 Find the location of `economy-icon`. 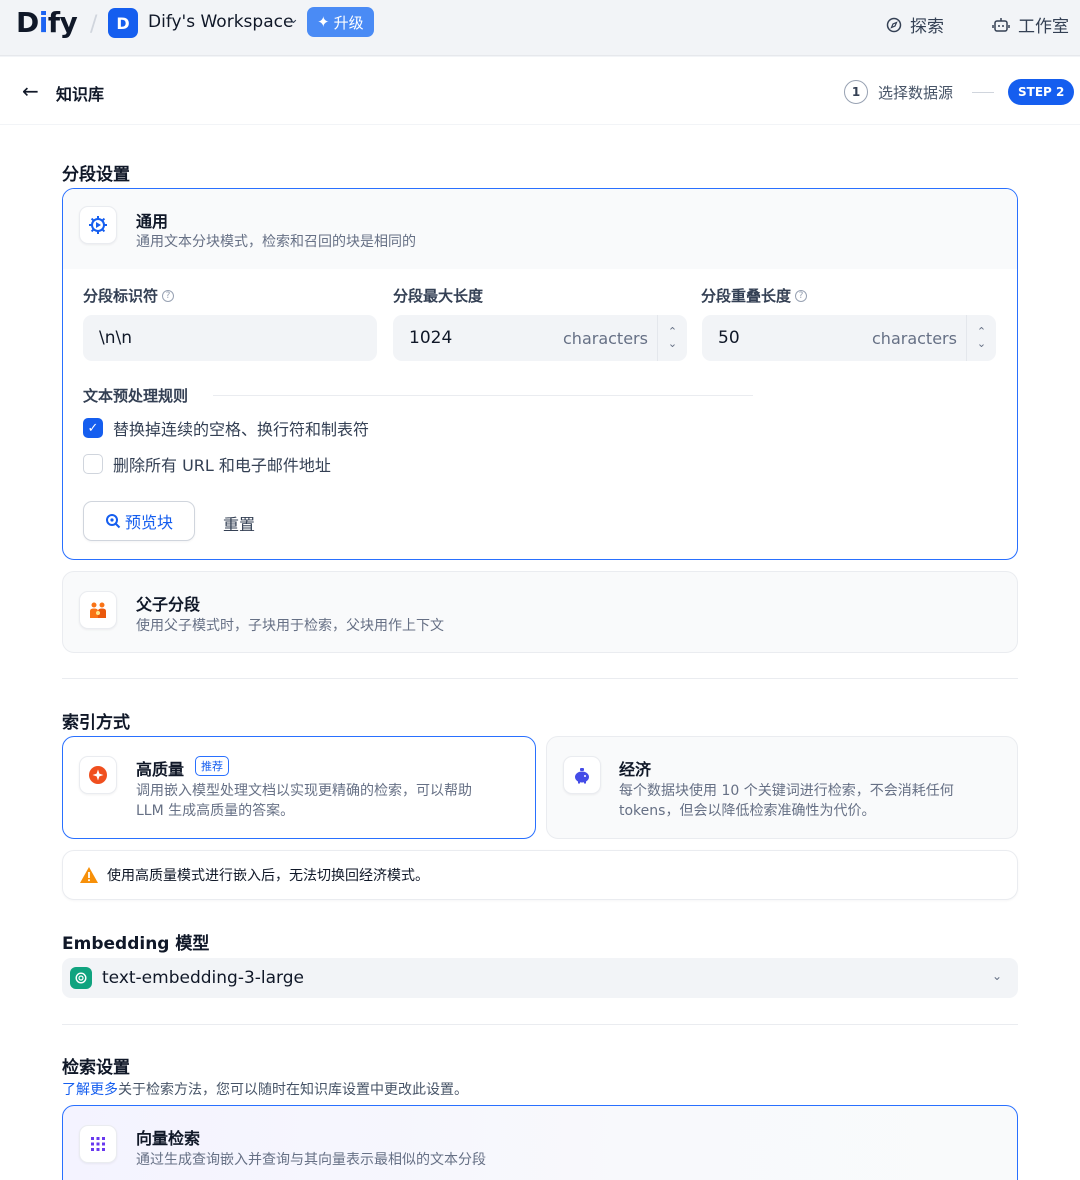

economy-icon is located at coordinates (582, 775).